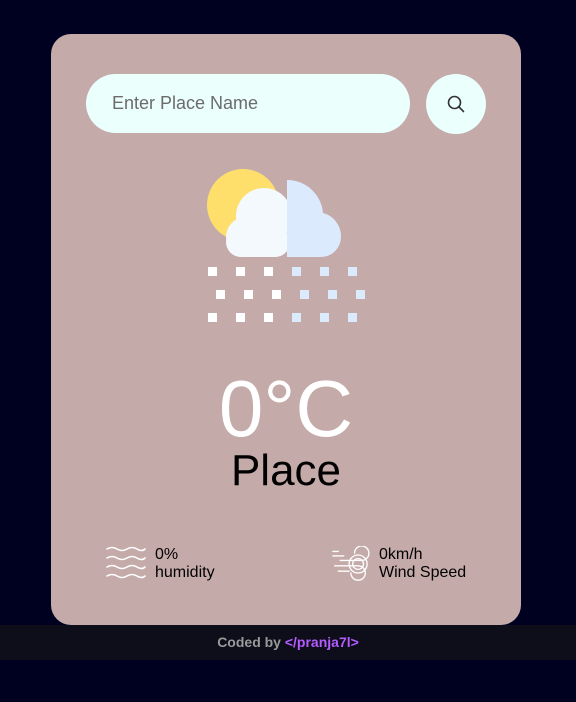 This screenshot has width=576, height=702. What do you see at coordinates (126, 562) in the screenshot?
I see `humidity-waves-icon` at bounding box center [126, 562].